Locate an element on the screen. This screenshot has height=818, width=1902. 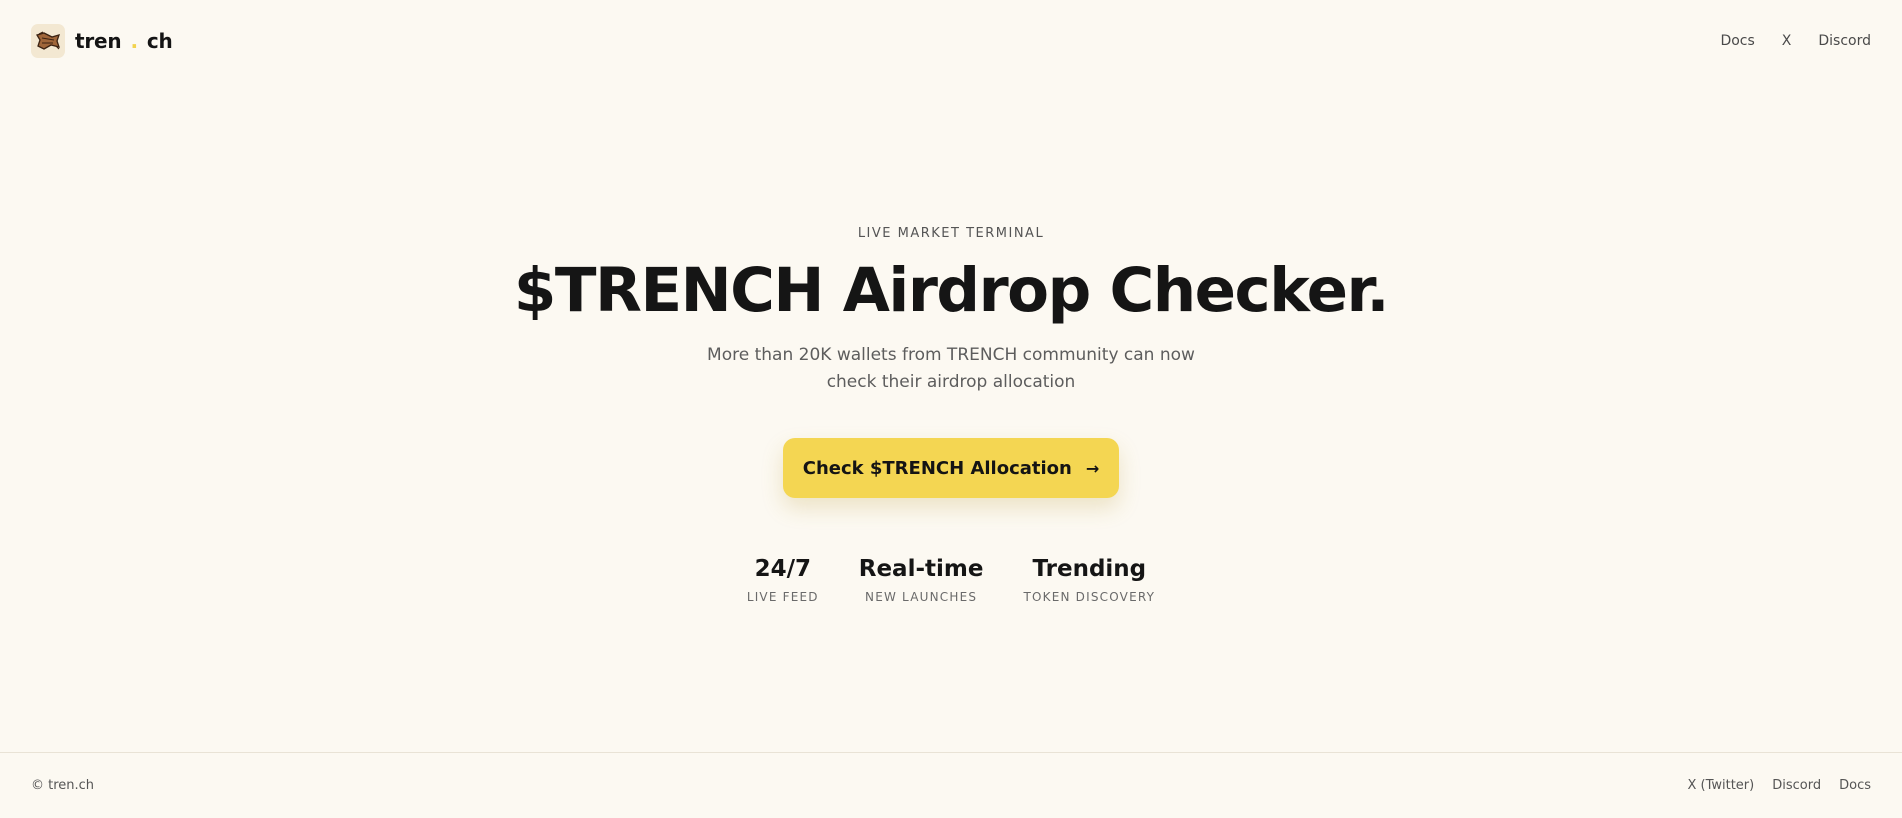
stat-token-discovery: Trending TOKEN DISCOVERY is located at coordinates (1089, 580).